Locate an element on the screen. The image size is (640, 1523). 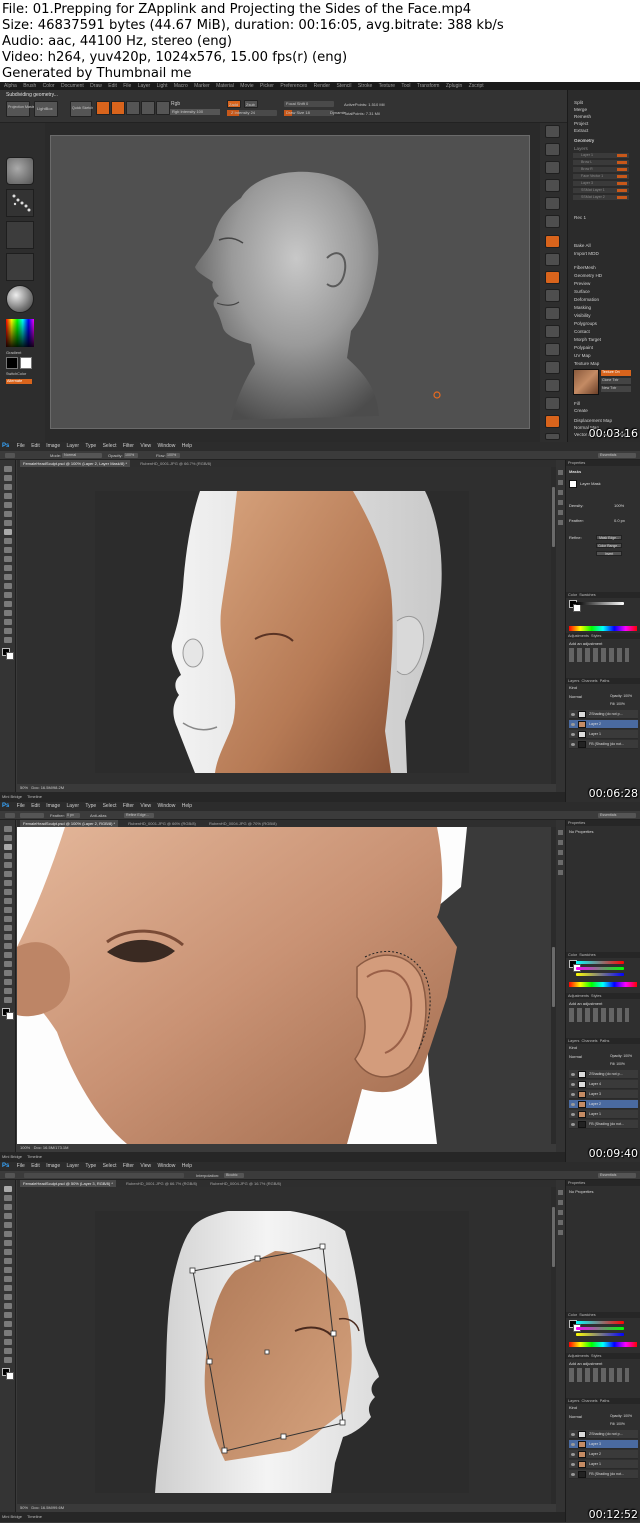
zb-project: Project is located at coordinates (581, 123).